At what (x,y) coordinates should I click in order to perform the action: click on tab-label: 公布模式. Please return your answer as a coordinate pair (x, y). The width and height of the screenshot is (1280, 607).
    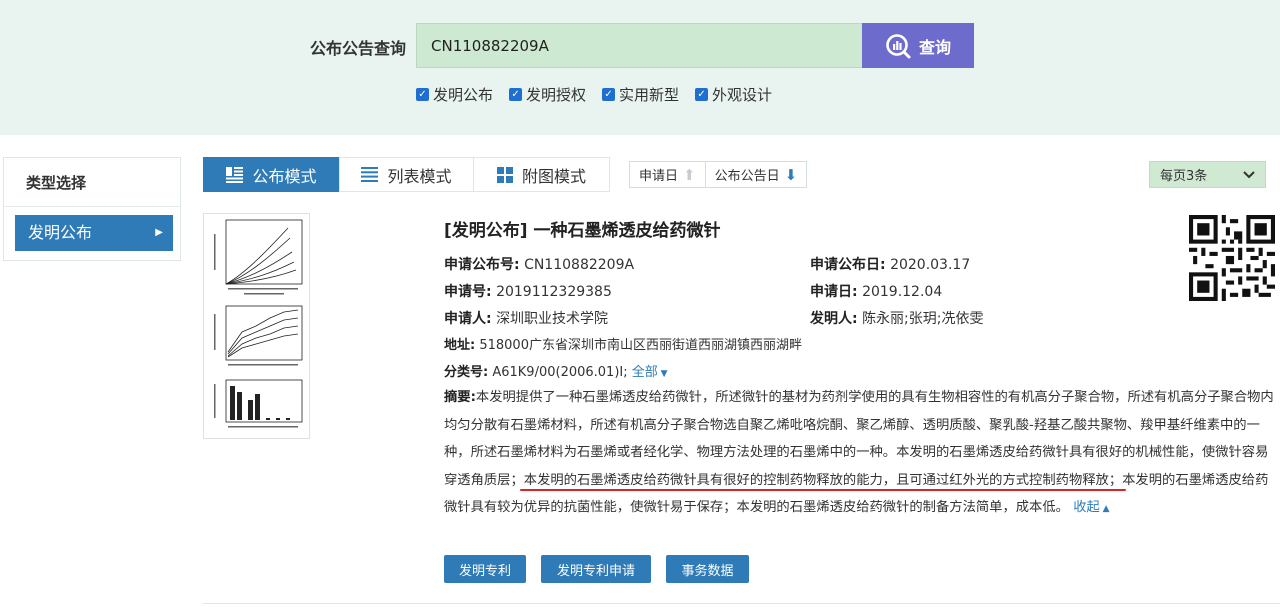
    Looking at the image, I should click on (284, 176).